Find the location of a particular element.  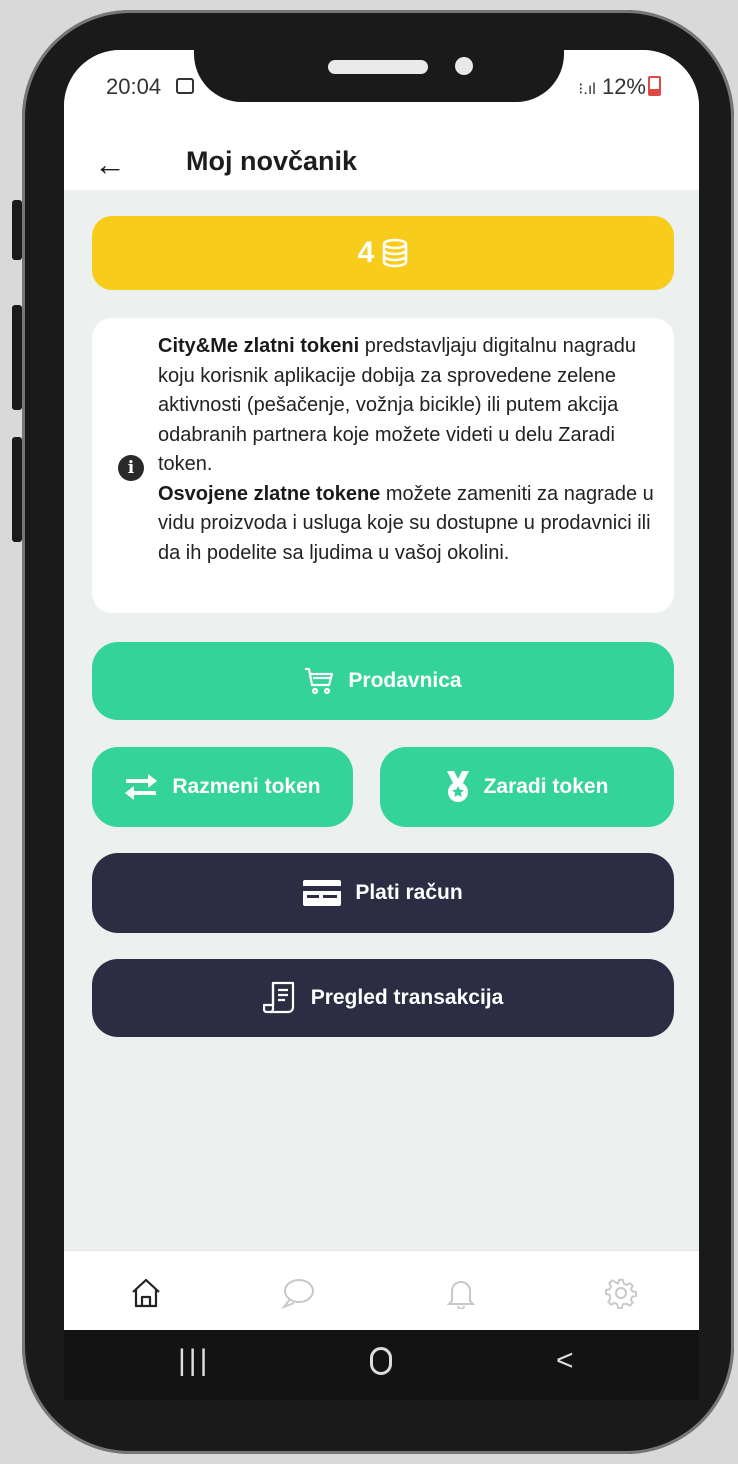

info-bold-2: Osvojene zlatne tokene is located at coordinates (269, 493).